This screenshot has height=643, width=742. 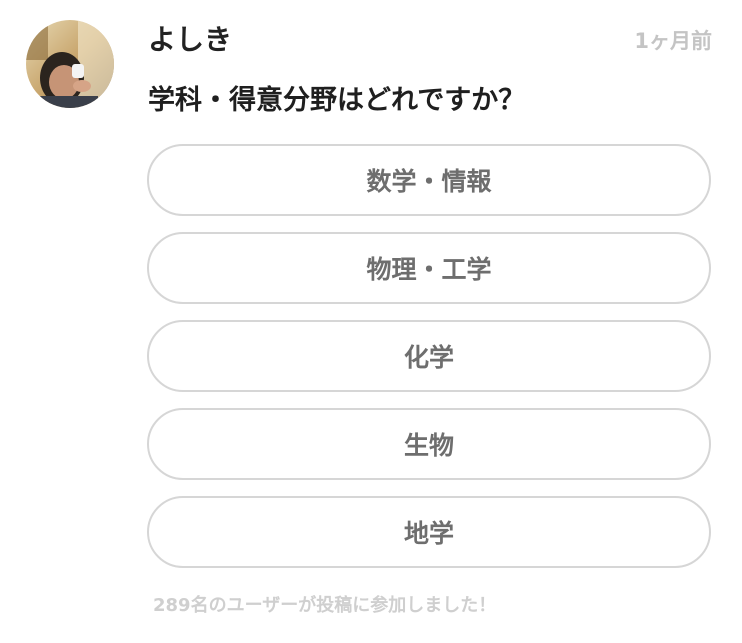 I want to click on poll-option-math-info: 数学・情報, so click(x=429, y=180).